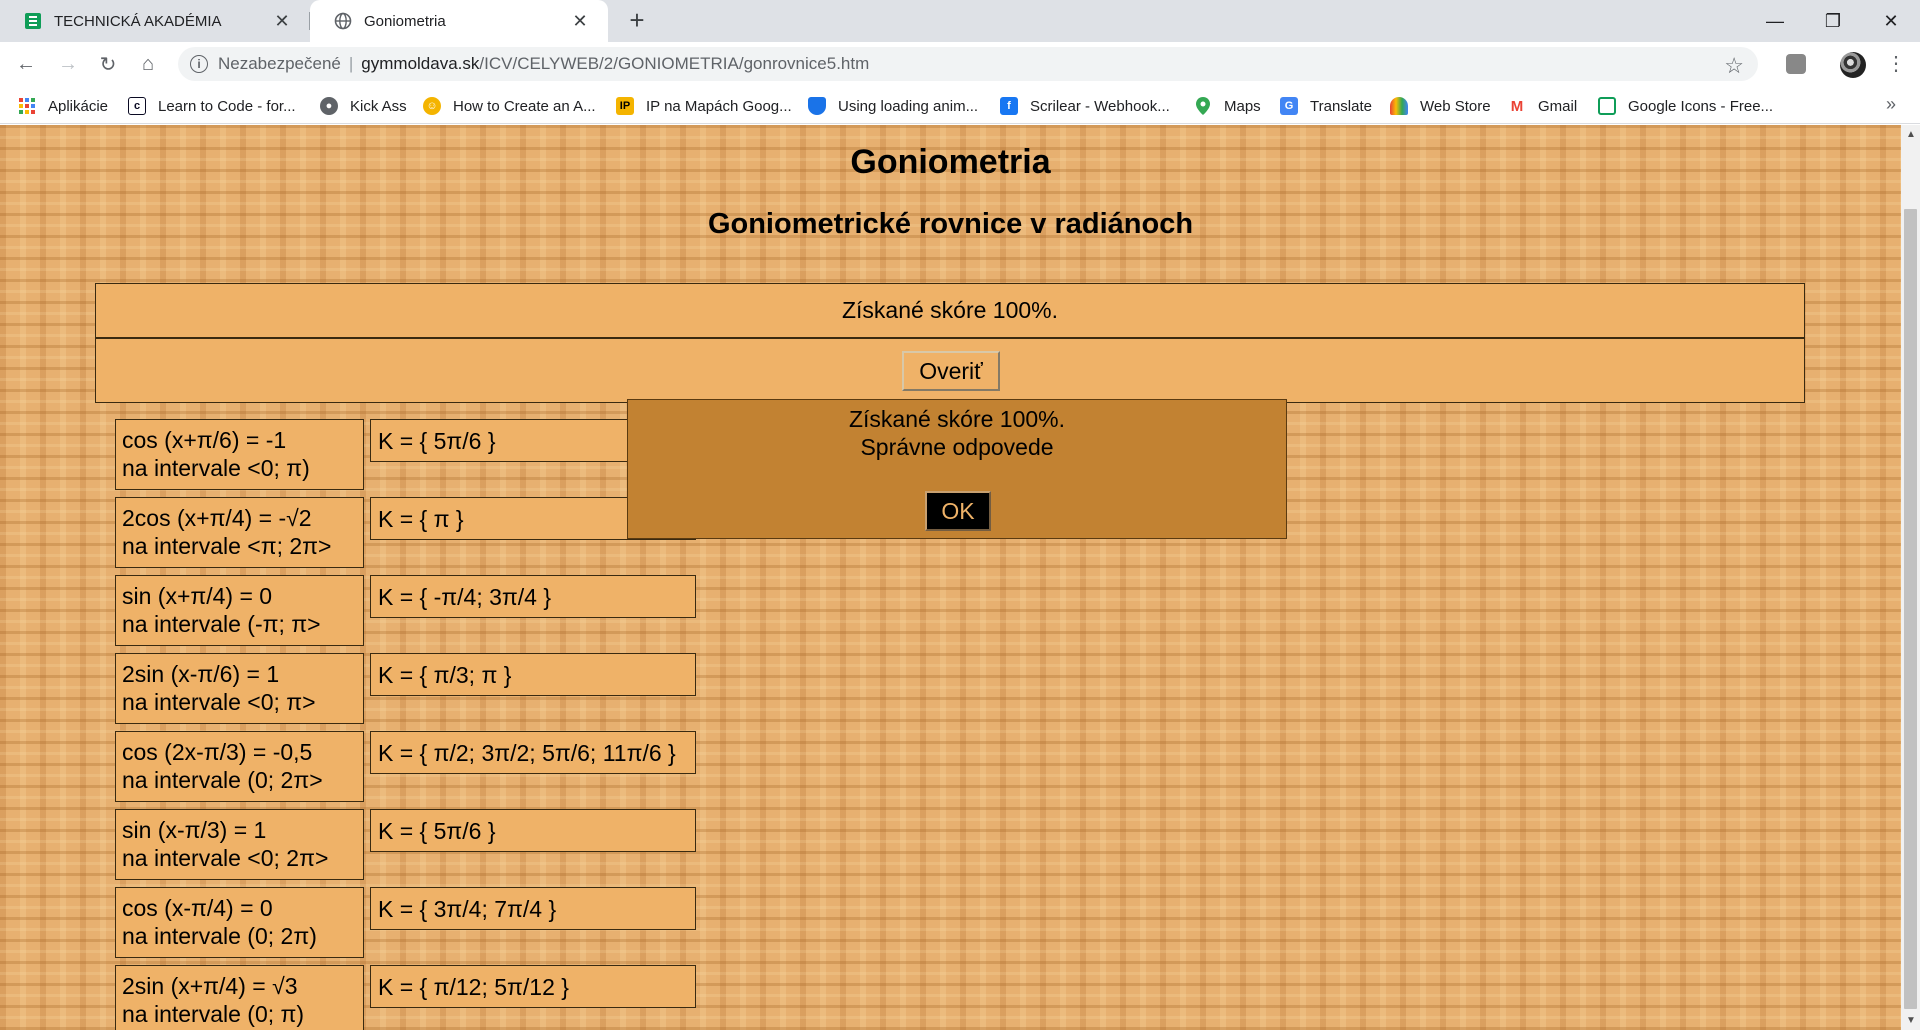  What do you see at coordinates (1891, 21) in the screenshot?
I see `close-window-icon: ✕` at bounding box center [1891, 21].